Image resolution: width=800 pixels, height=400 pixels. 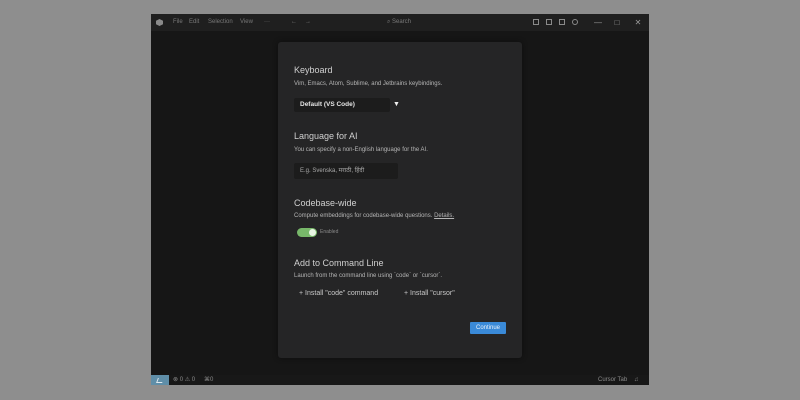 What do you see at coordinates (194, 22) in the screenshot?
I see `menu-edit: Edit` at bounding box center [194, 22].